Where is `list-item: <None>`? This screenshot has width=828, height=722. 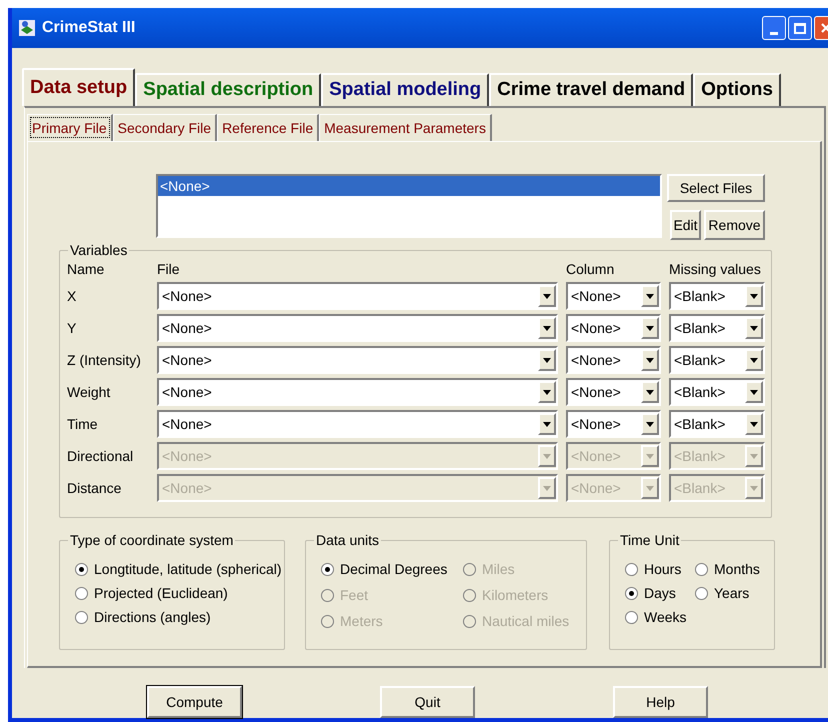
list-item: <None> is located at coordinates (409, 186).